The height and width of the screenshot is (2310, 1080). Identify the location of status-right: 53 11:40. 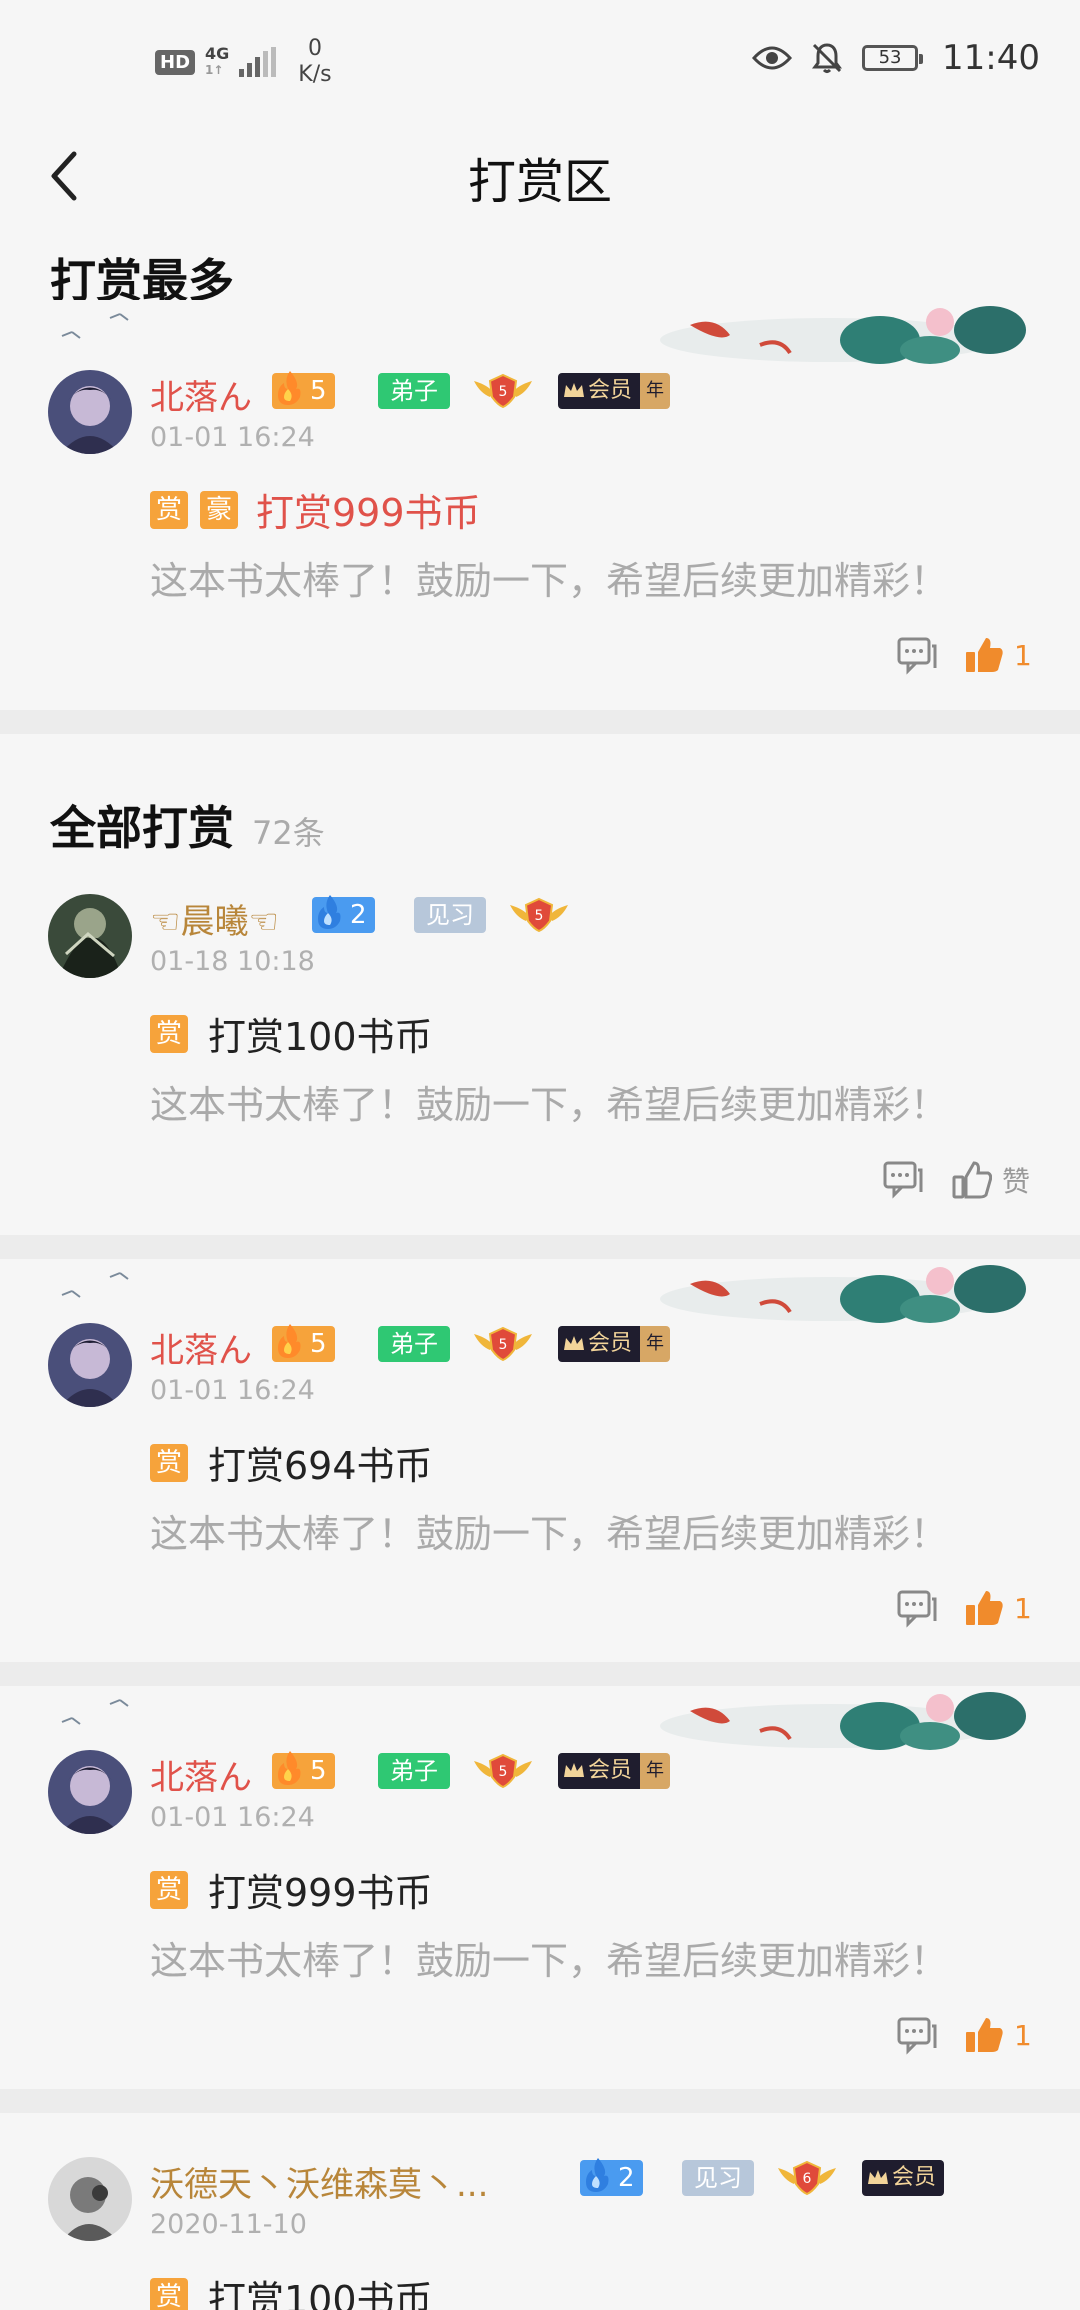
(896, 58).